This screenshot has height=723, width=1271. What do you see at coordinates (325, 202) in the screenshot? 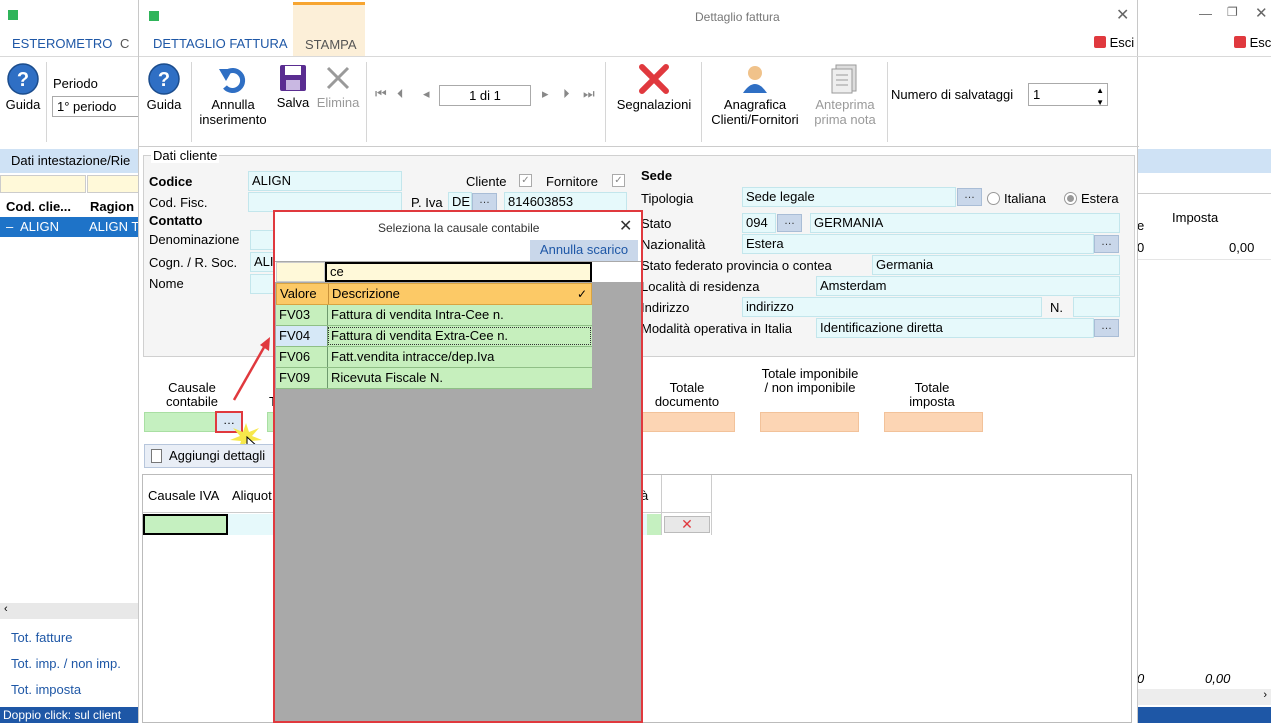
I see `cod-fisc-field` at bounding box center [325, 202].